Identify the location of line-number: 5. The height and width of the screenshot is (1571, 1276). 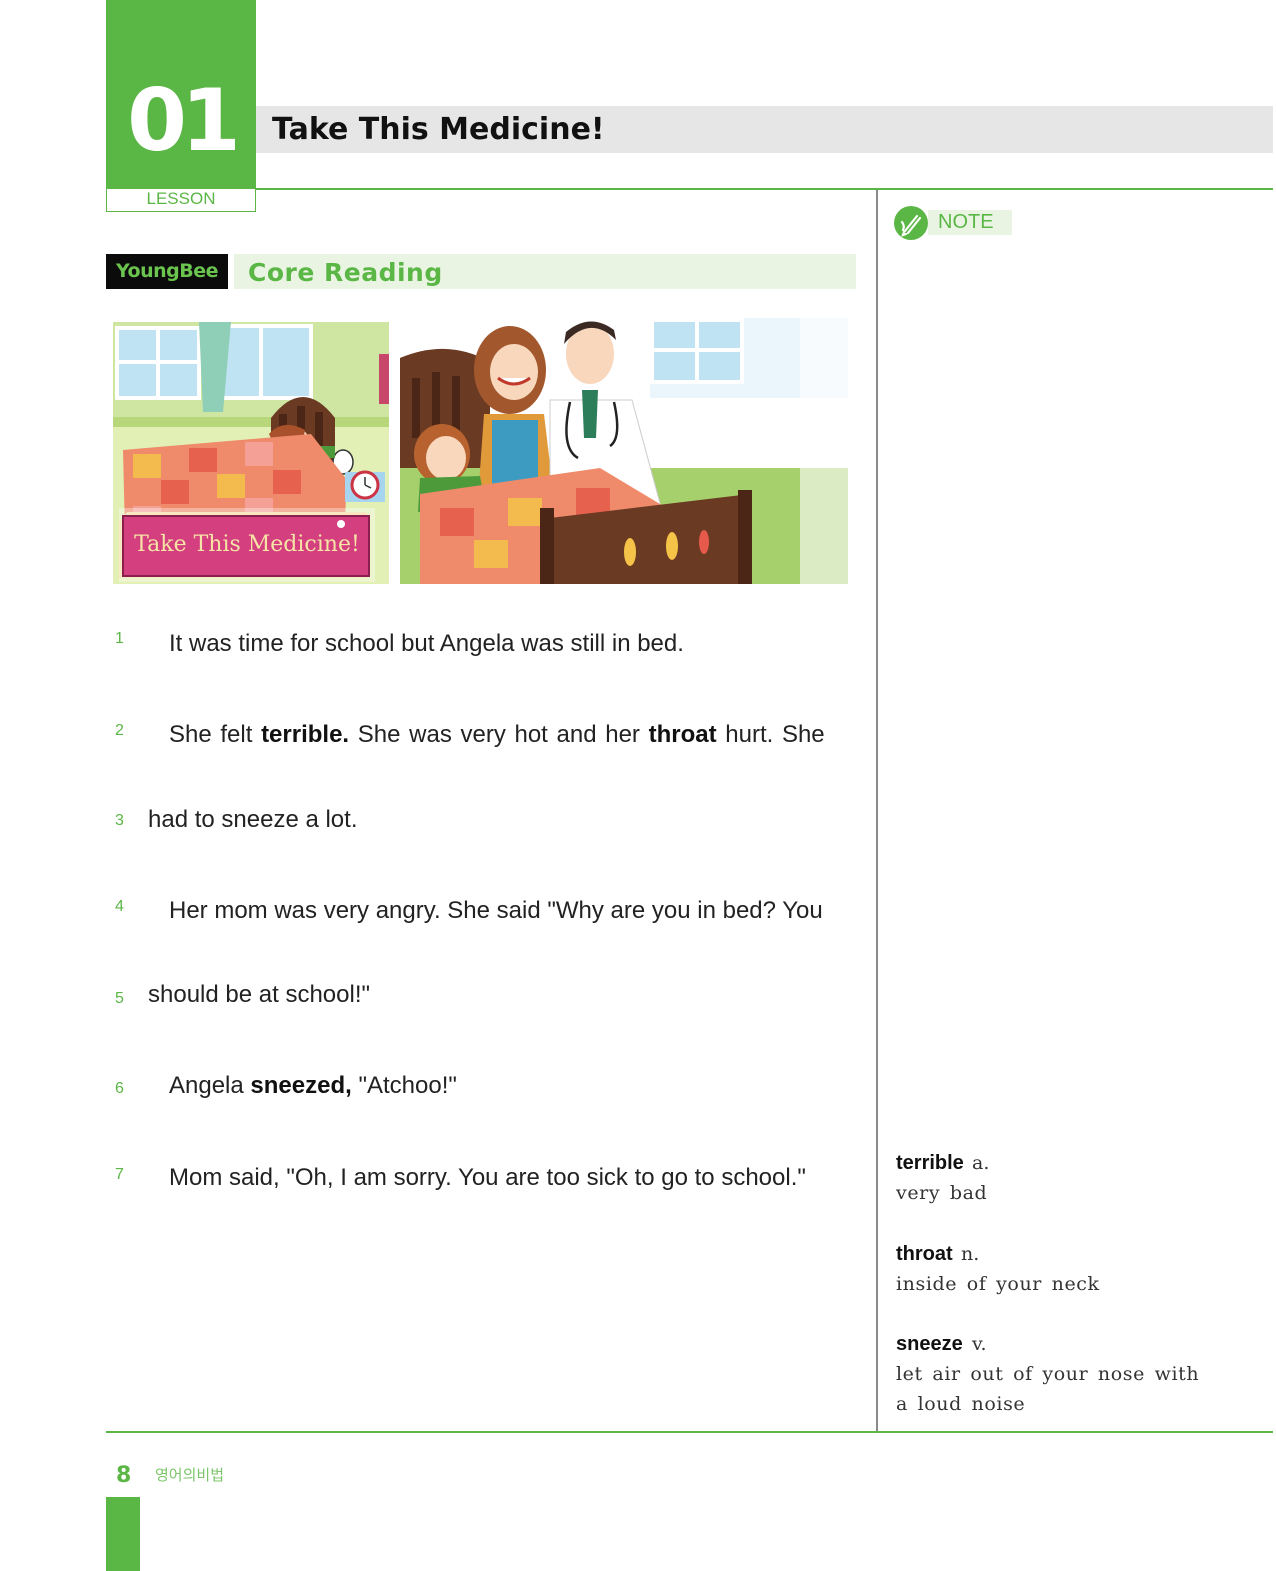
(119, 998).